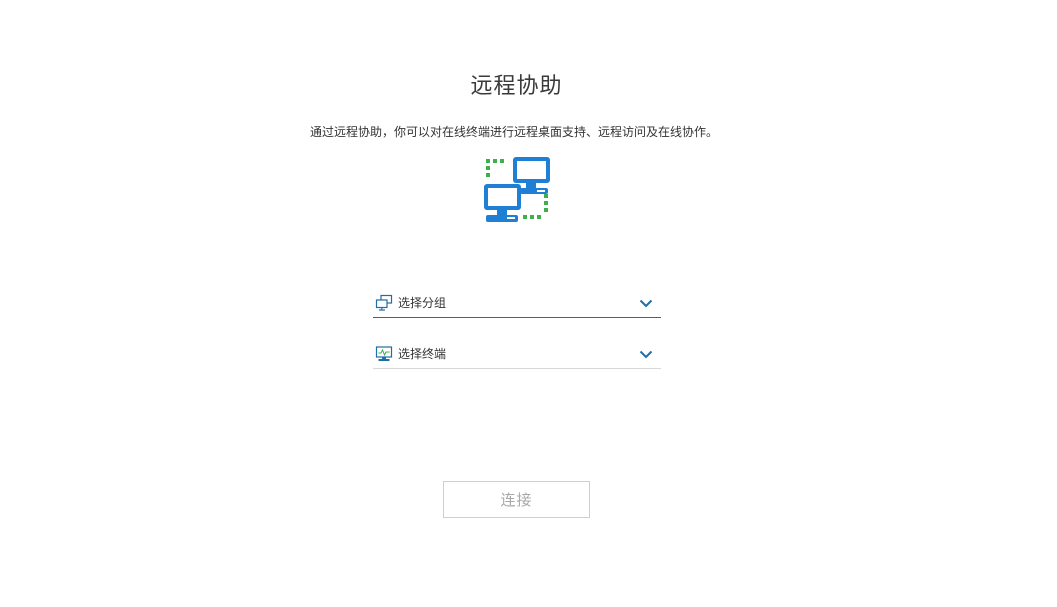 The image size is (1057, 607). I want to click on terminal-select-label: 选择终端, so click(422, 354).